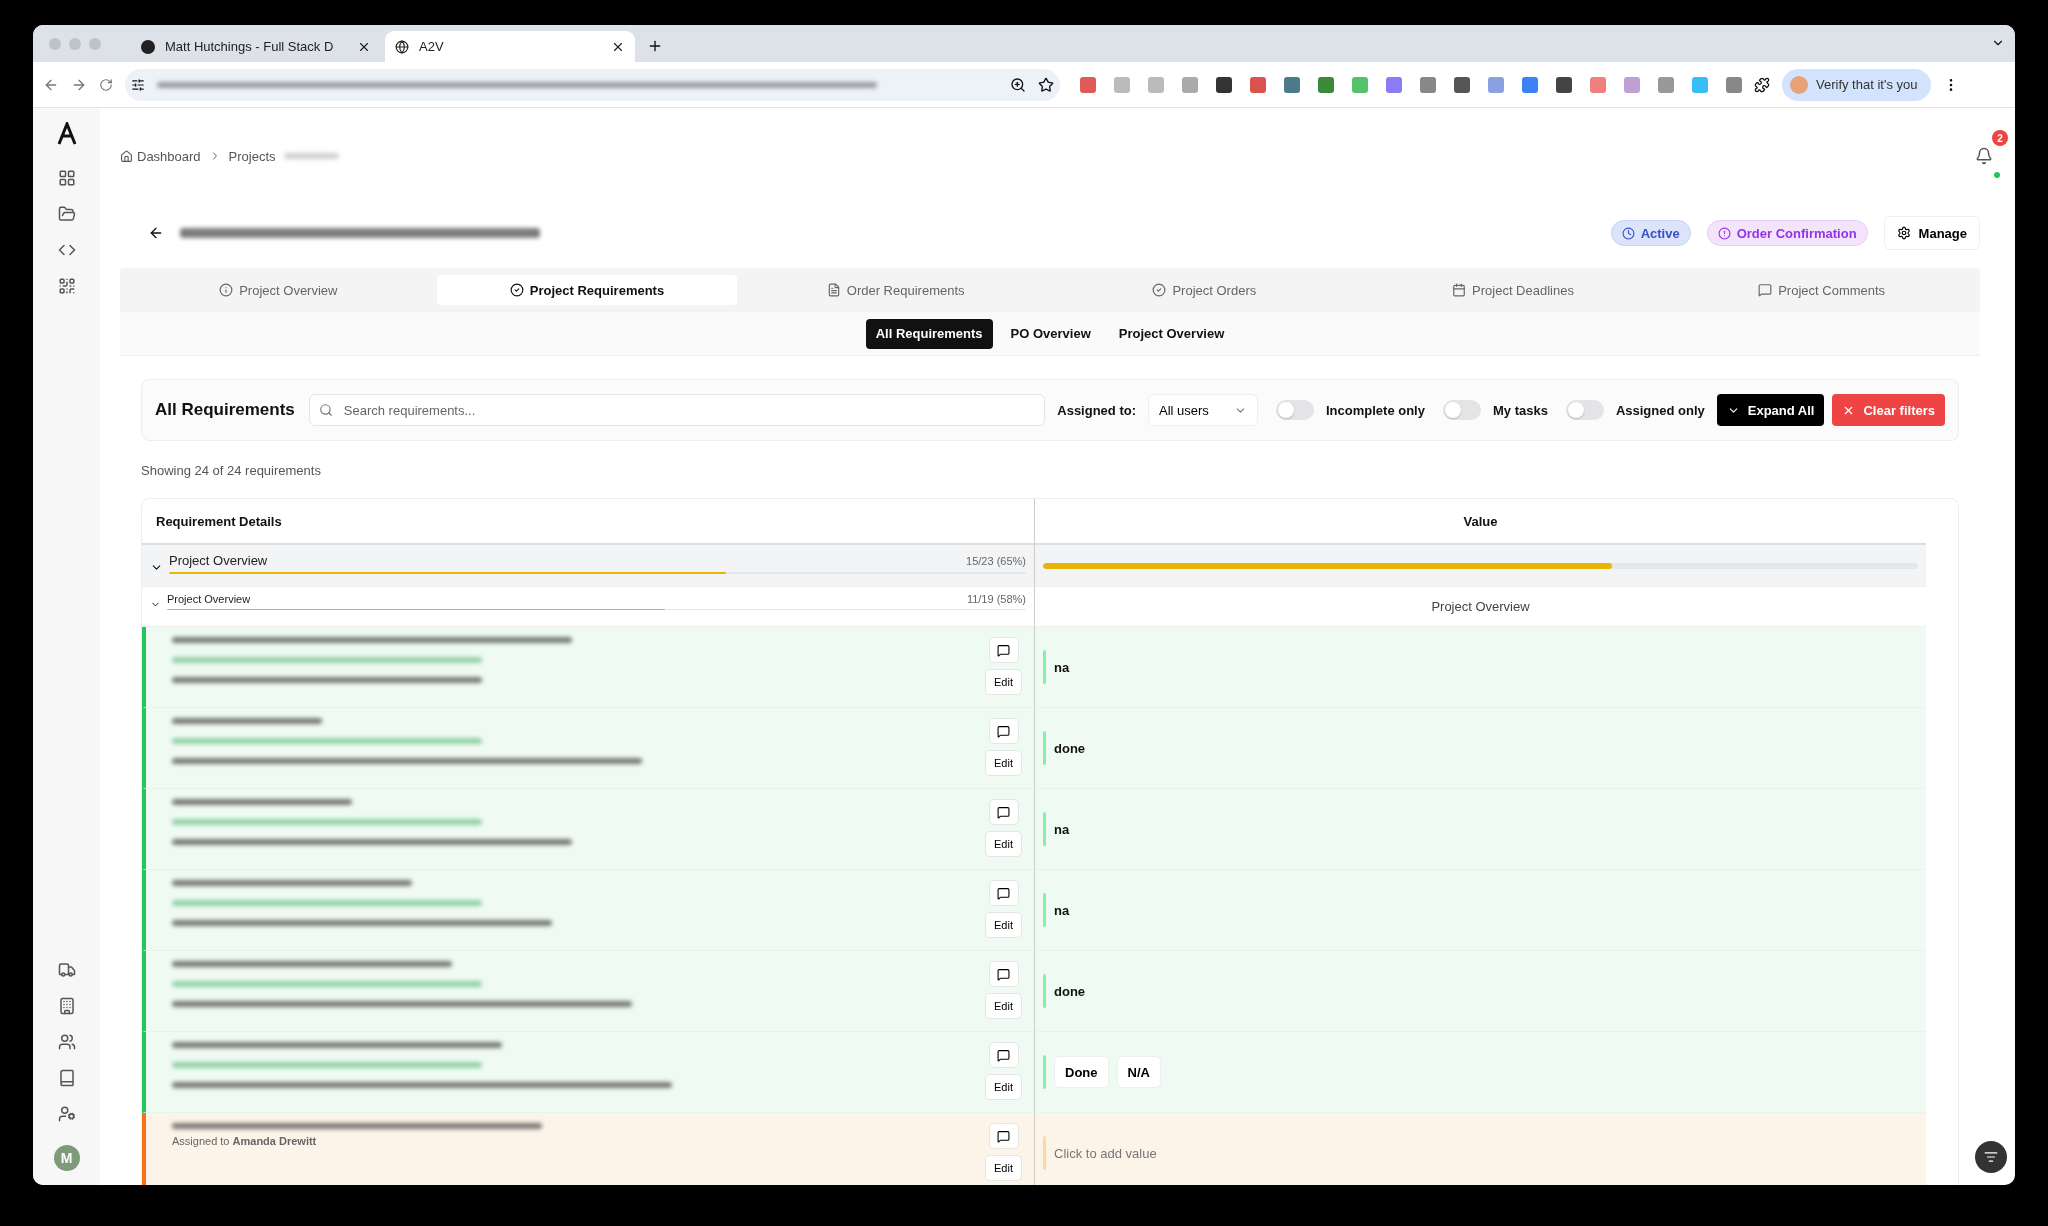 This screenshot has width=2048, height=1226. I want to click on group-title: Project Overview, so click(218, 560).